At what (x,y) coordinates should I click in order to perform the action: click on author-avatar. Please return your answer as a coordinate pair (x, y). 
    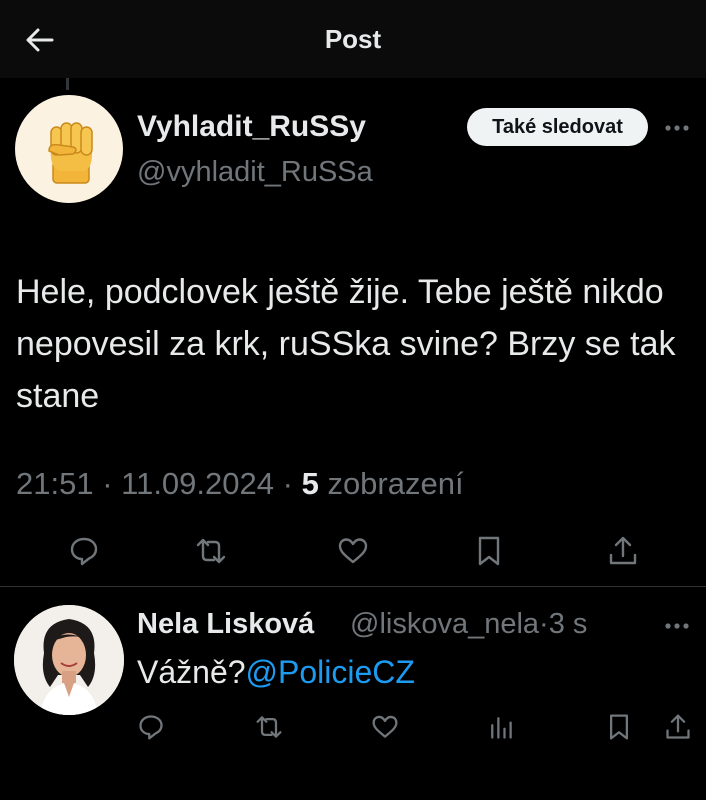
    Looking at the image, I should click on (69, 149).